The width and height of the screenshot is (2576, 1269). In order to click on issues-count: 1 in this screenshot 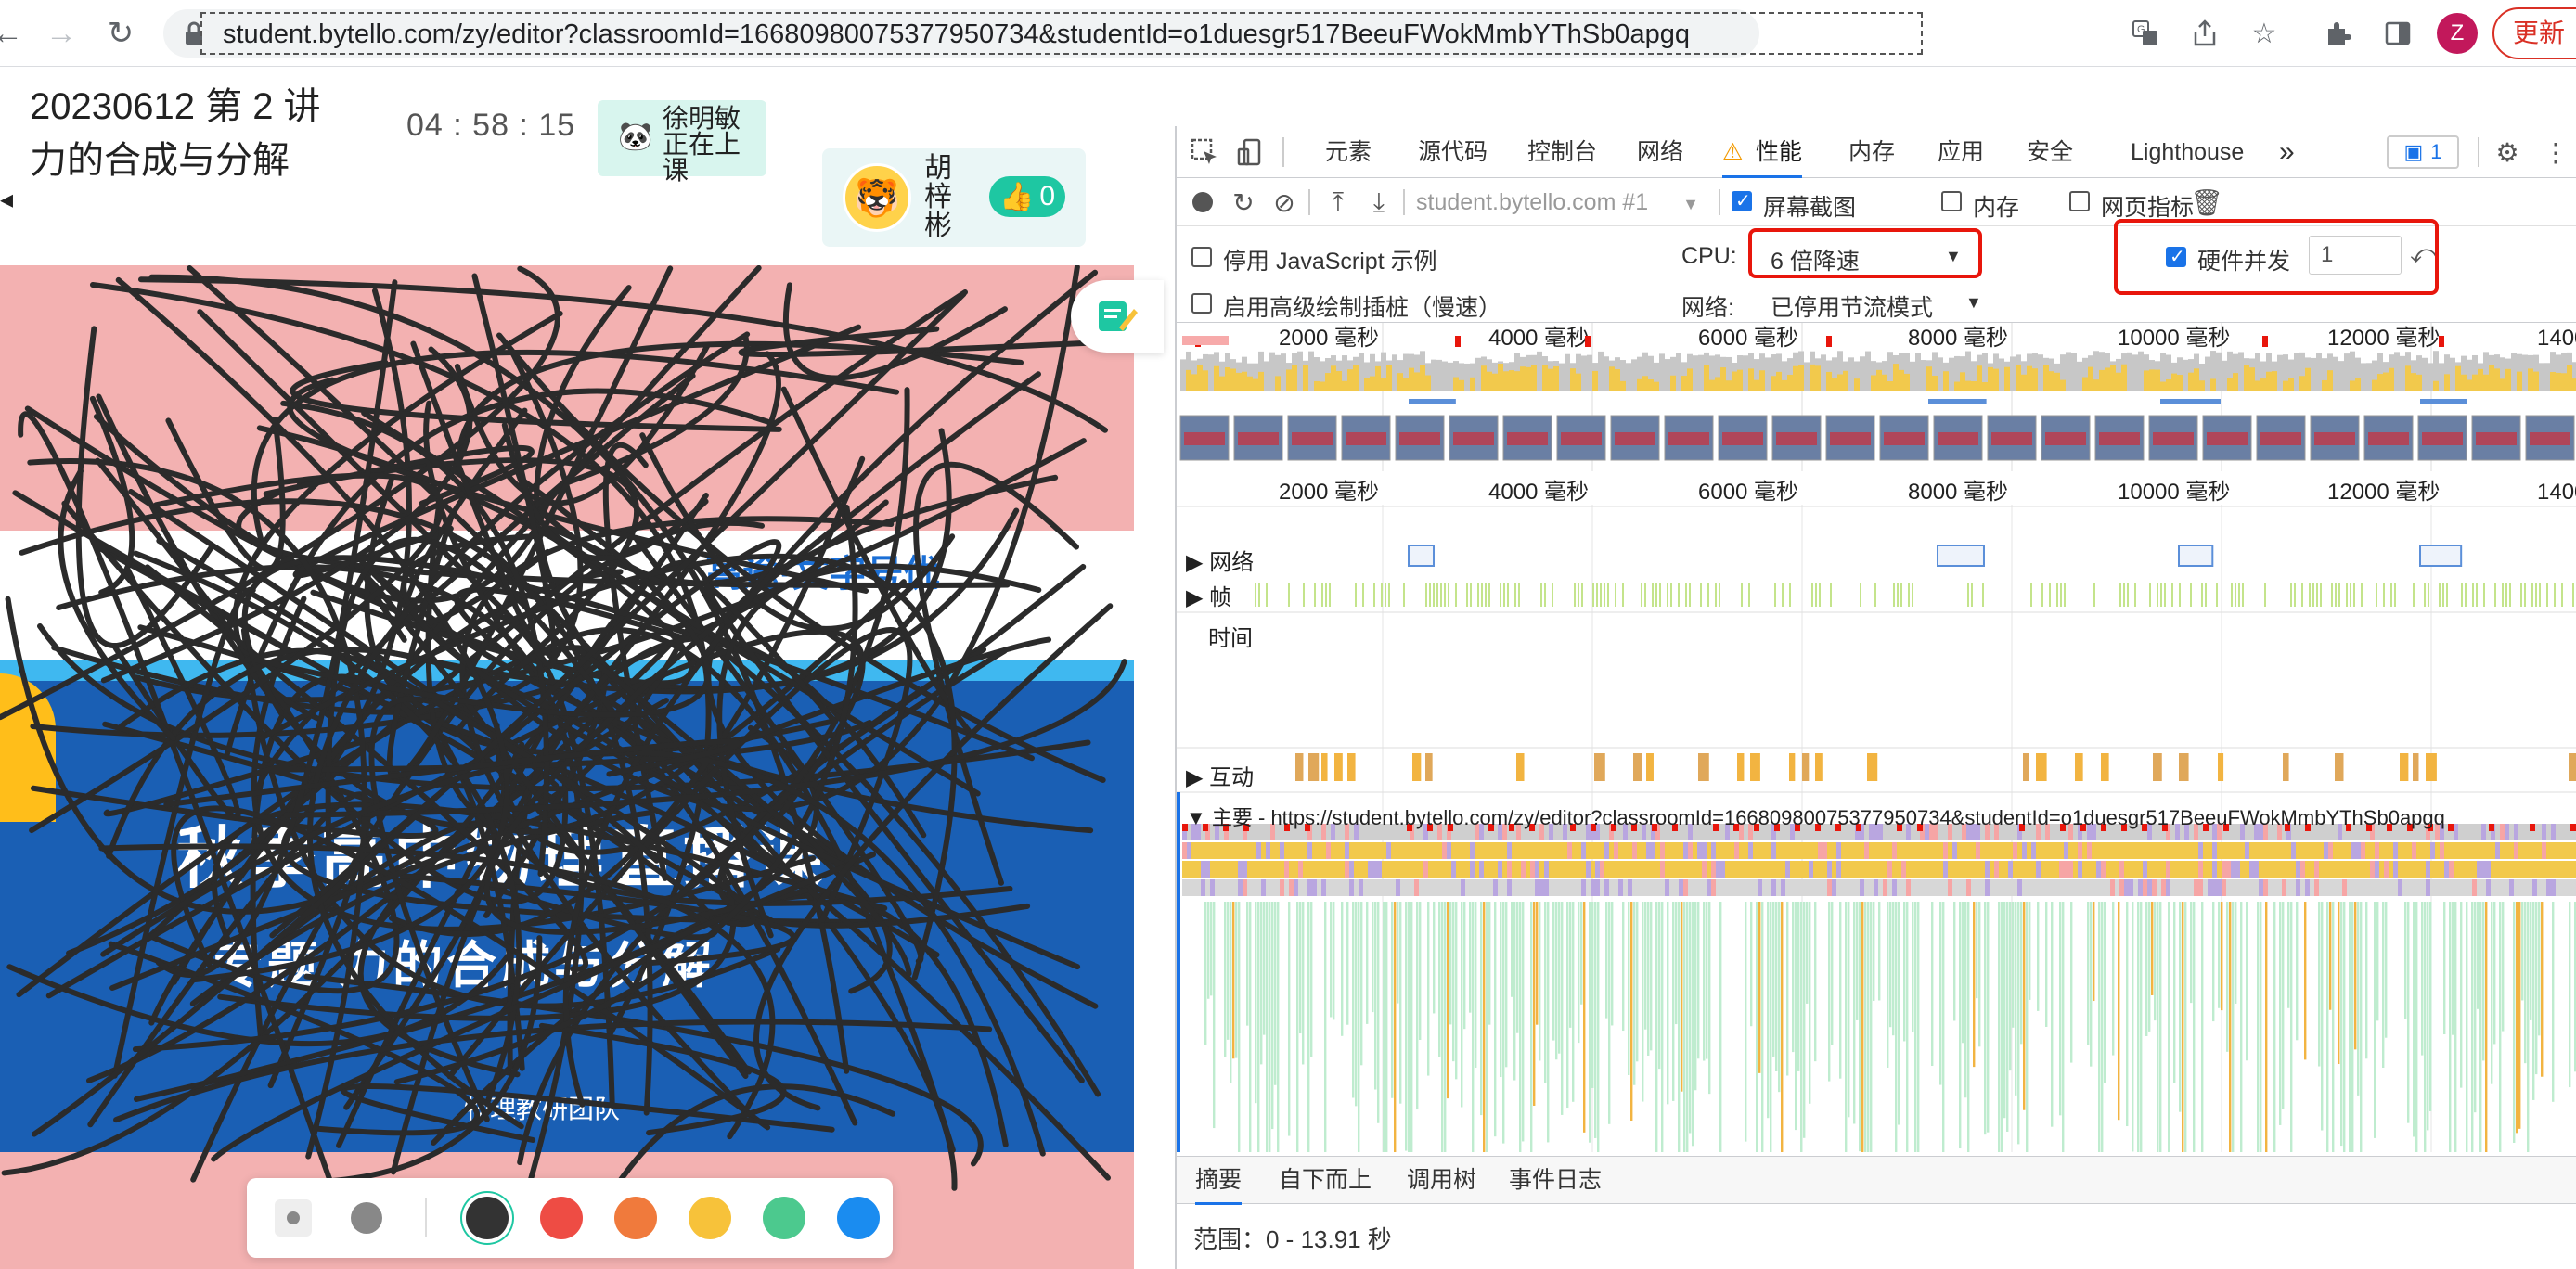, I will do `click(2436, 152)`.